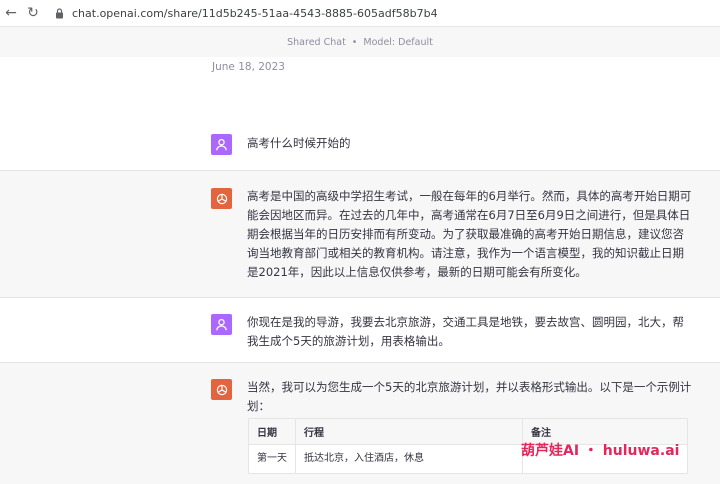 This screenshot has width=720, height=484. I want to click on back-arrow-icon: ←, so click(11, 13).